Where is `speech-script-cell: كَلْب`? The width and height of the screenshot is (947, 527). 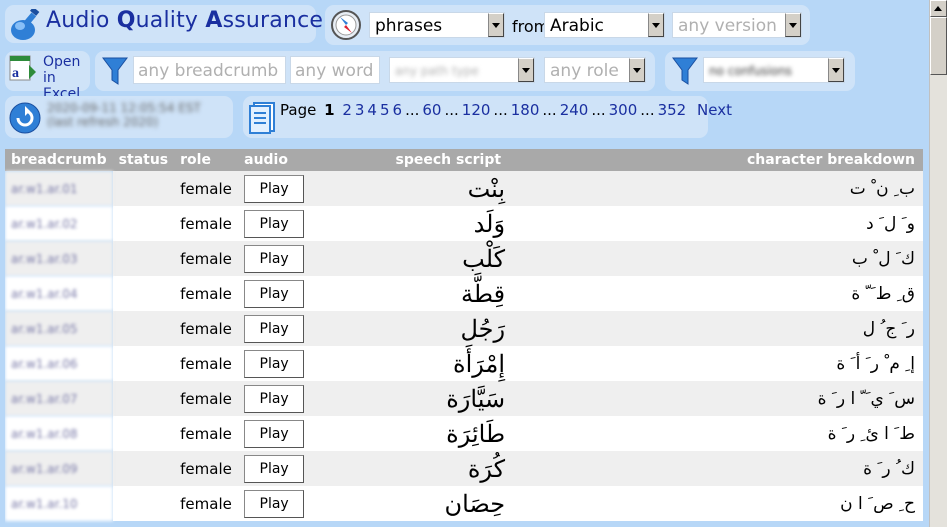
speech-script-cell: كَلْب is located at coordinates (410, 258).